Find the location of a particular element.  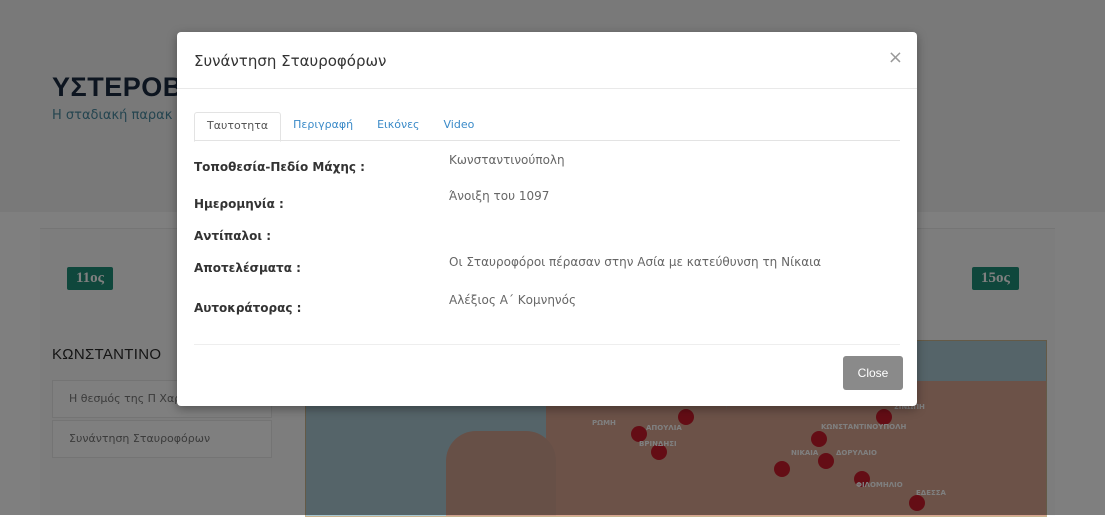

tab-images: Εικόνες is located at coordinates (398, 126).